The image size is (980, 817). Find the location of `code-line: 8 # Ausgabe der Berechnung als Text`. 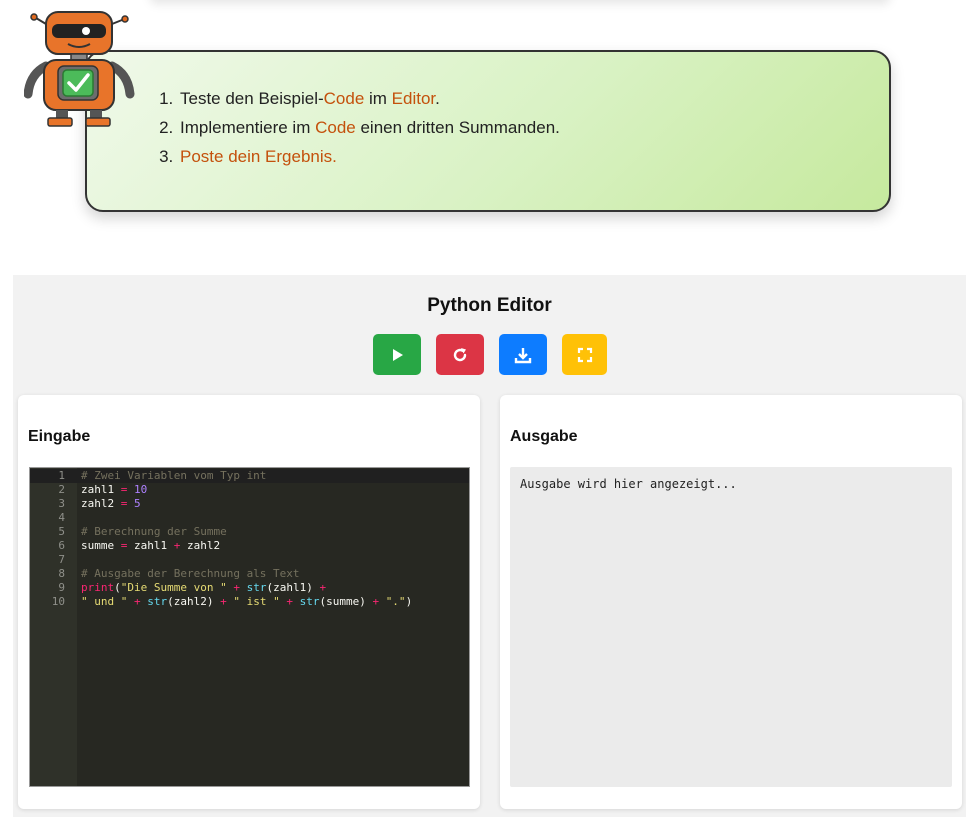

code-line: 8 # Ausgabe der Berechnung als Text is located at coordinates (249, 574).